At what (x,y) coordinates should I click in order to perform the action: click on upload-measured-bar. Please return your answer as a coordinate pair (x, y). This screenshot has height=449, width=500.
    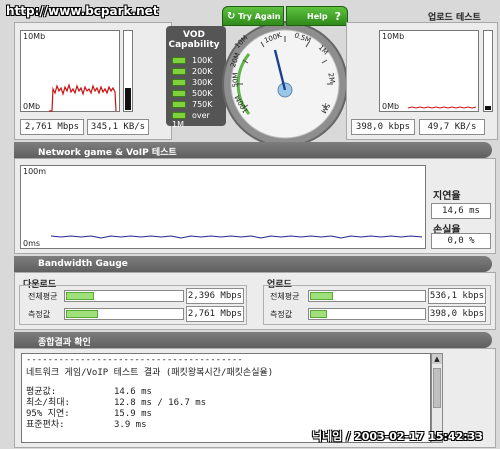
    Looking at the image, I should click on (367, 314).